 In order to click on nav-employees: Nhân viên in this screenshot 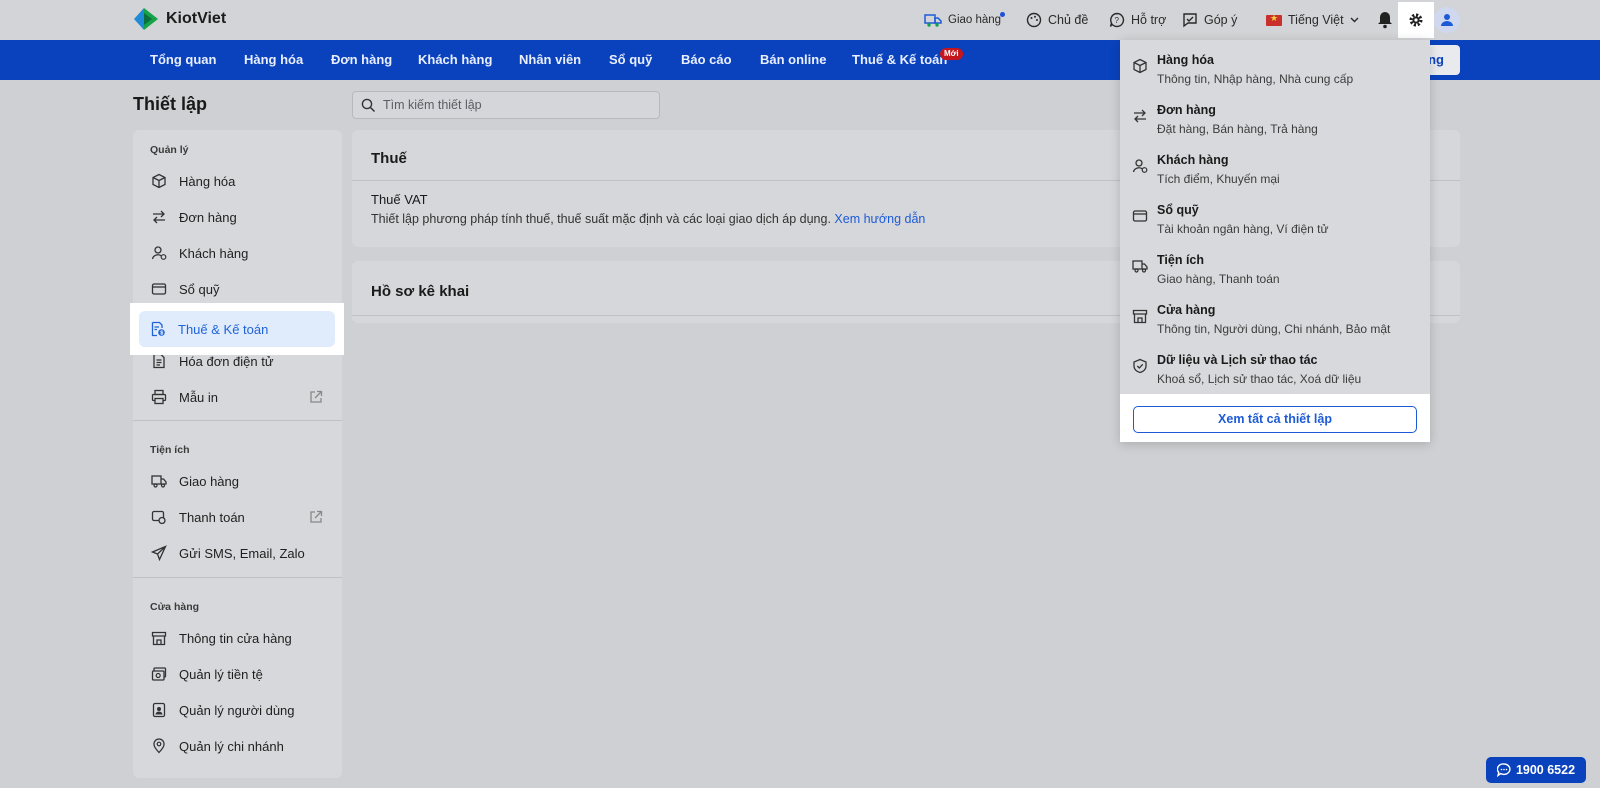, I will do `click(550, 60)`.